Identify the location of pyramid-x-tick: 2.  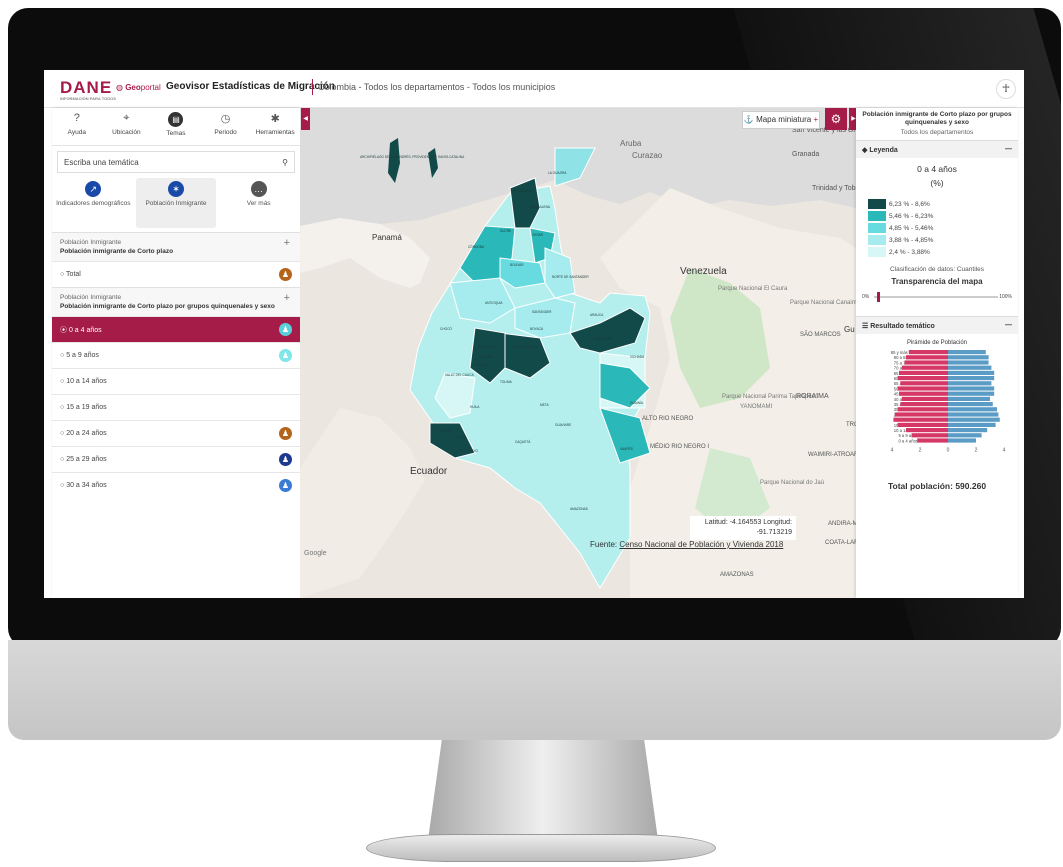
(920, 451).